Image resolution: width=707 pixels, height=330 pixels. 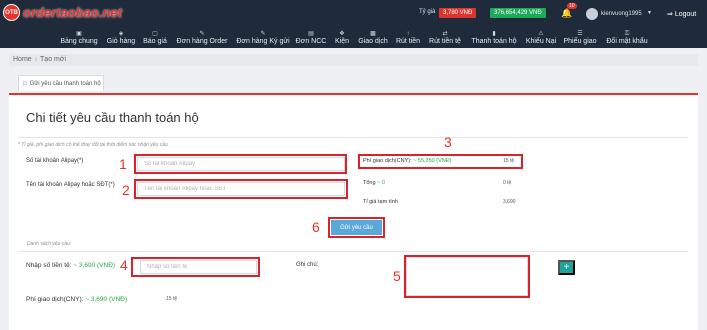 I want to click on nav-label: Rút tiền, so click(x=408, y=41).